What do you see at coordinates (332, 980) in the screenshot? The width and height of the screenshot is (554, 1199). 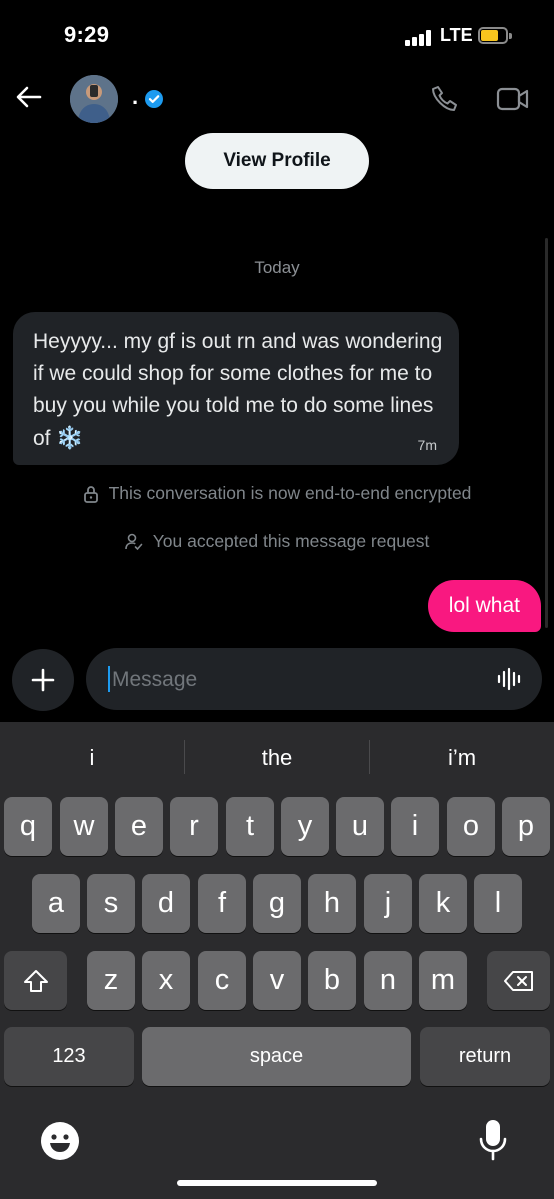 I see `key-b: b` at bounding box center [332, 980].